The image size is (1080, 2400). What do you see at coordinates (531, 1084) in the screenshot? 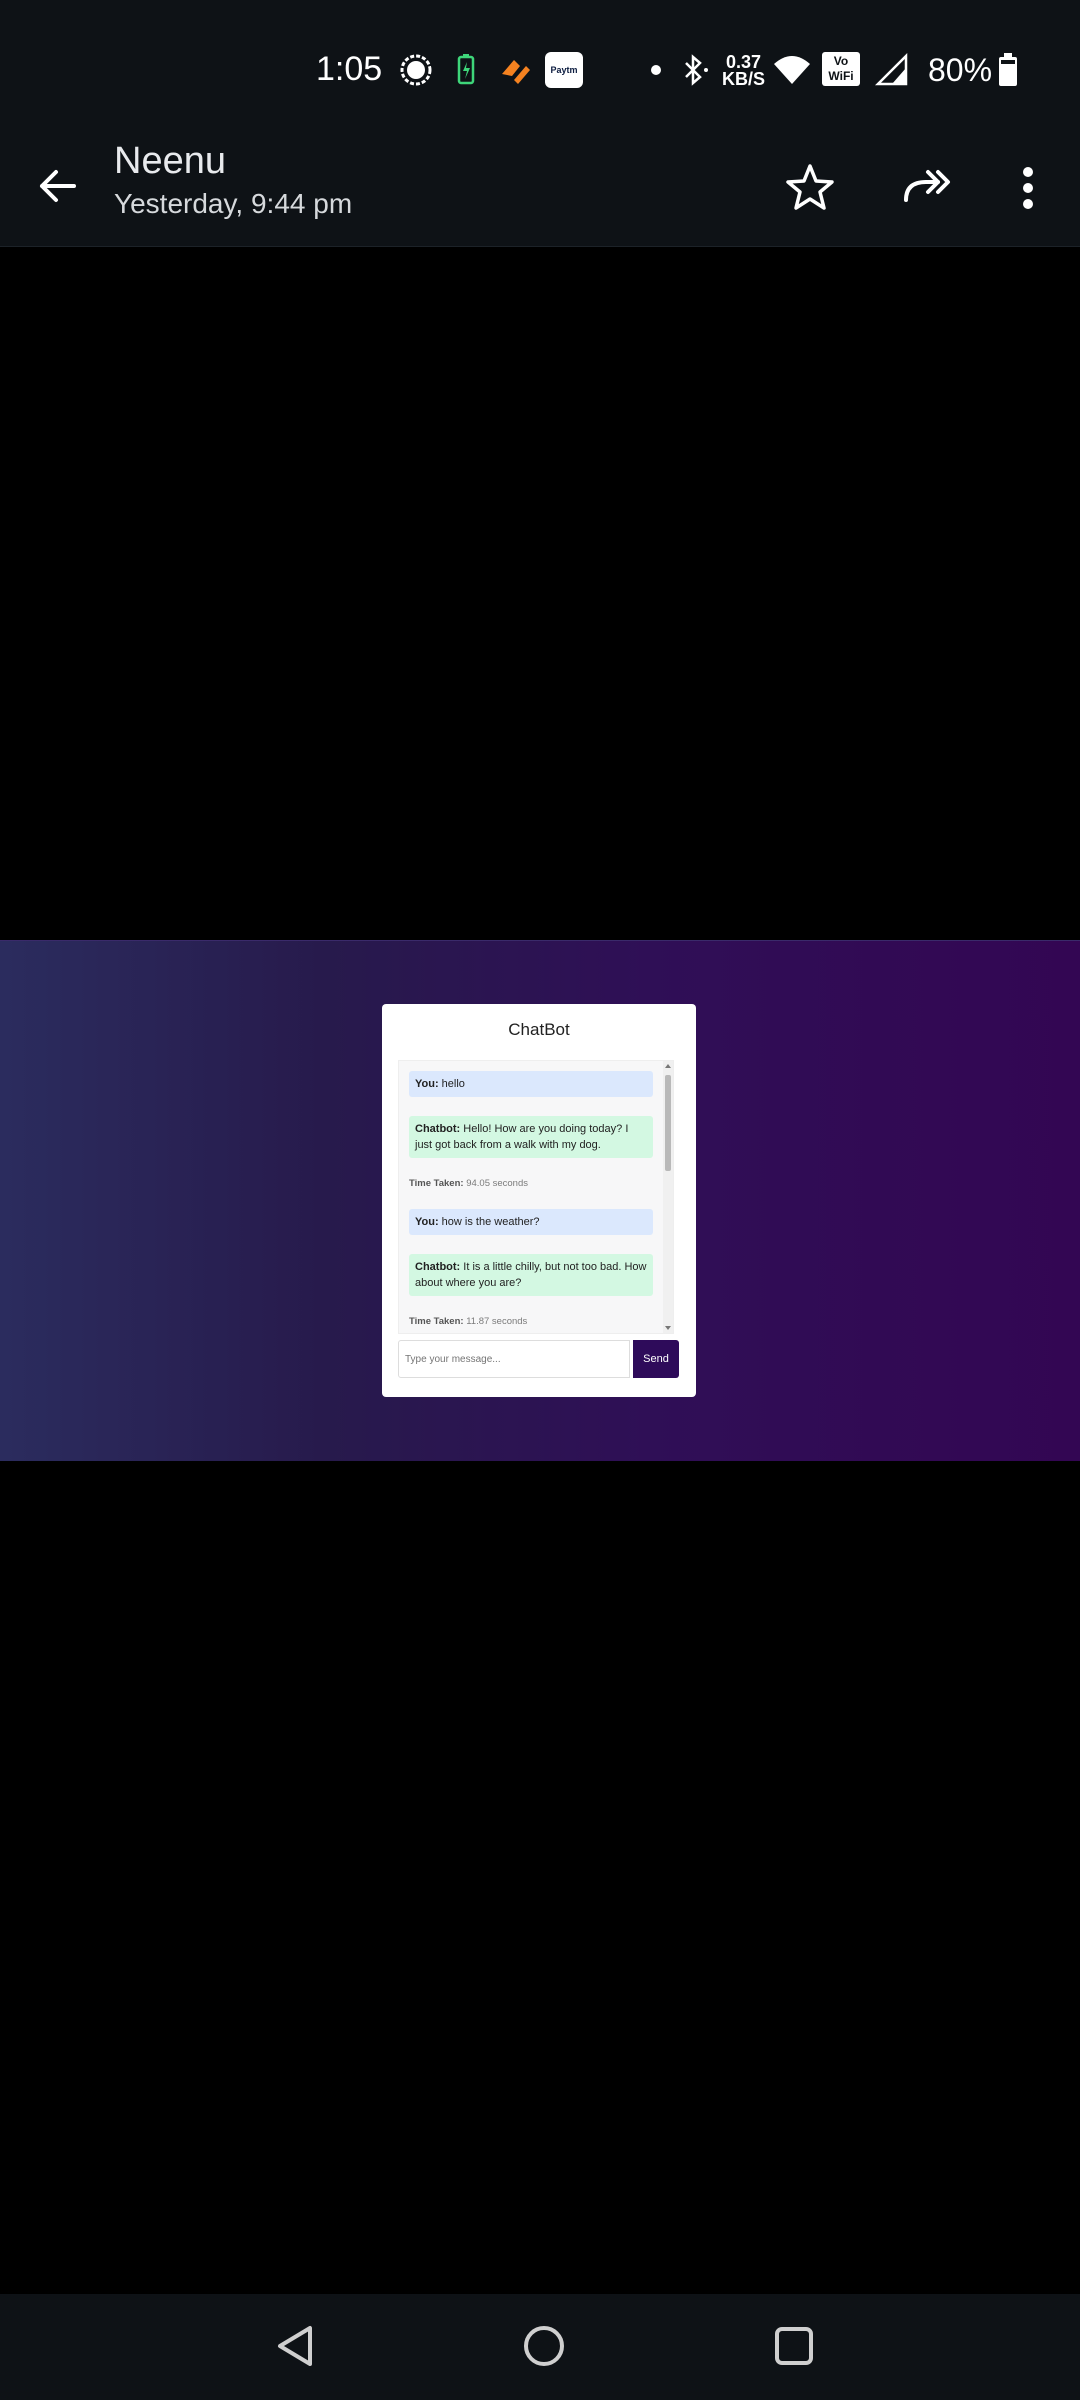
I see `user-message: You: hello` at bounding box center [531, 1084].